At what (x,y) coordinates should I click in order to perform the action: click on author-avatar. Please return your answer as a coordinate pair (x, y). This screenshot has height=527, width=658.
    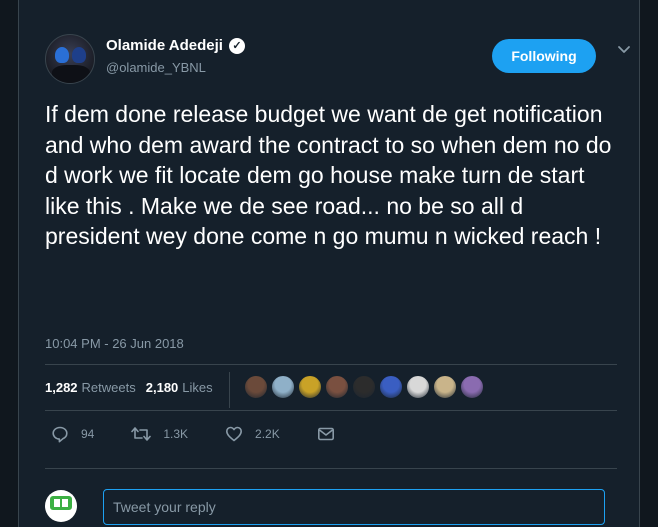
    Looking at the image, I should click on (70, 59).